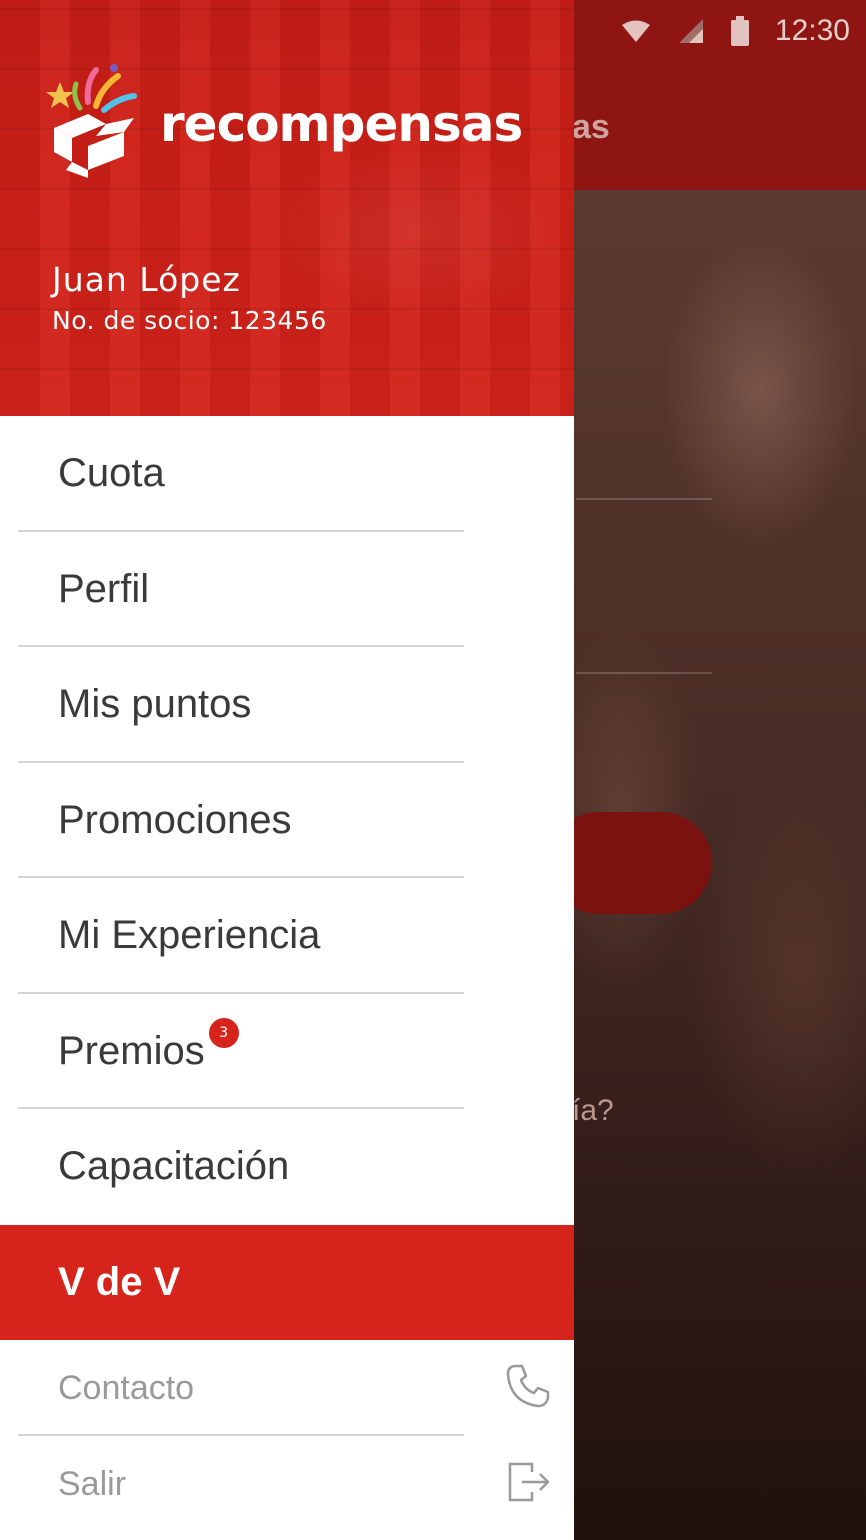  What do you see at coordinates (111, 473) in the screenshot?
I see `menu-item-label: Cuota` at bounding box center [111, 473].